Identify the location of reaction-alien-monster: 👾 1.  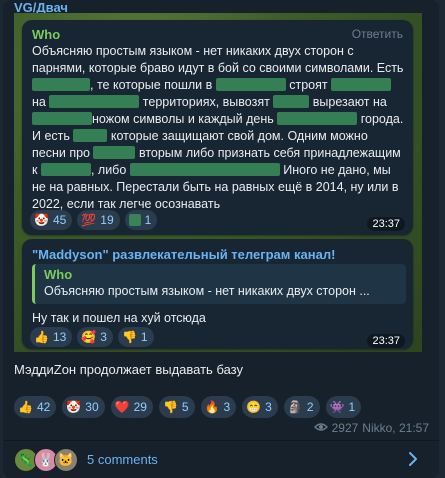
(343, 407).